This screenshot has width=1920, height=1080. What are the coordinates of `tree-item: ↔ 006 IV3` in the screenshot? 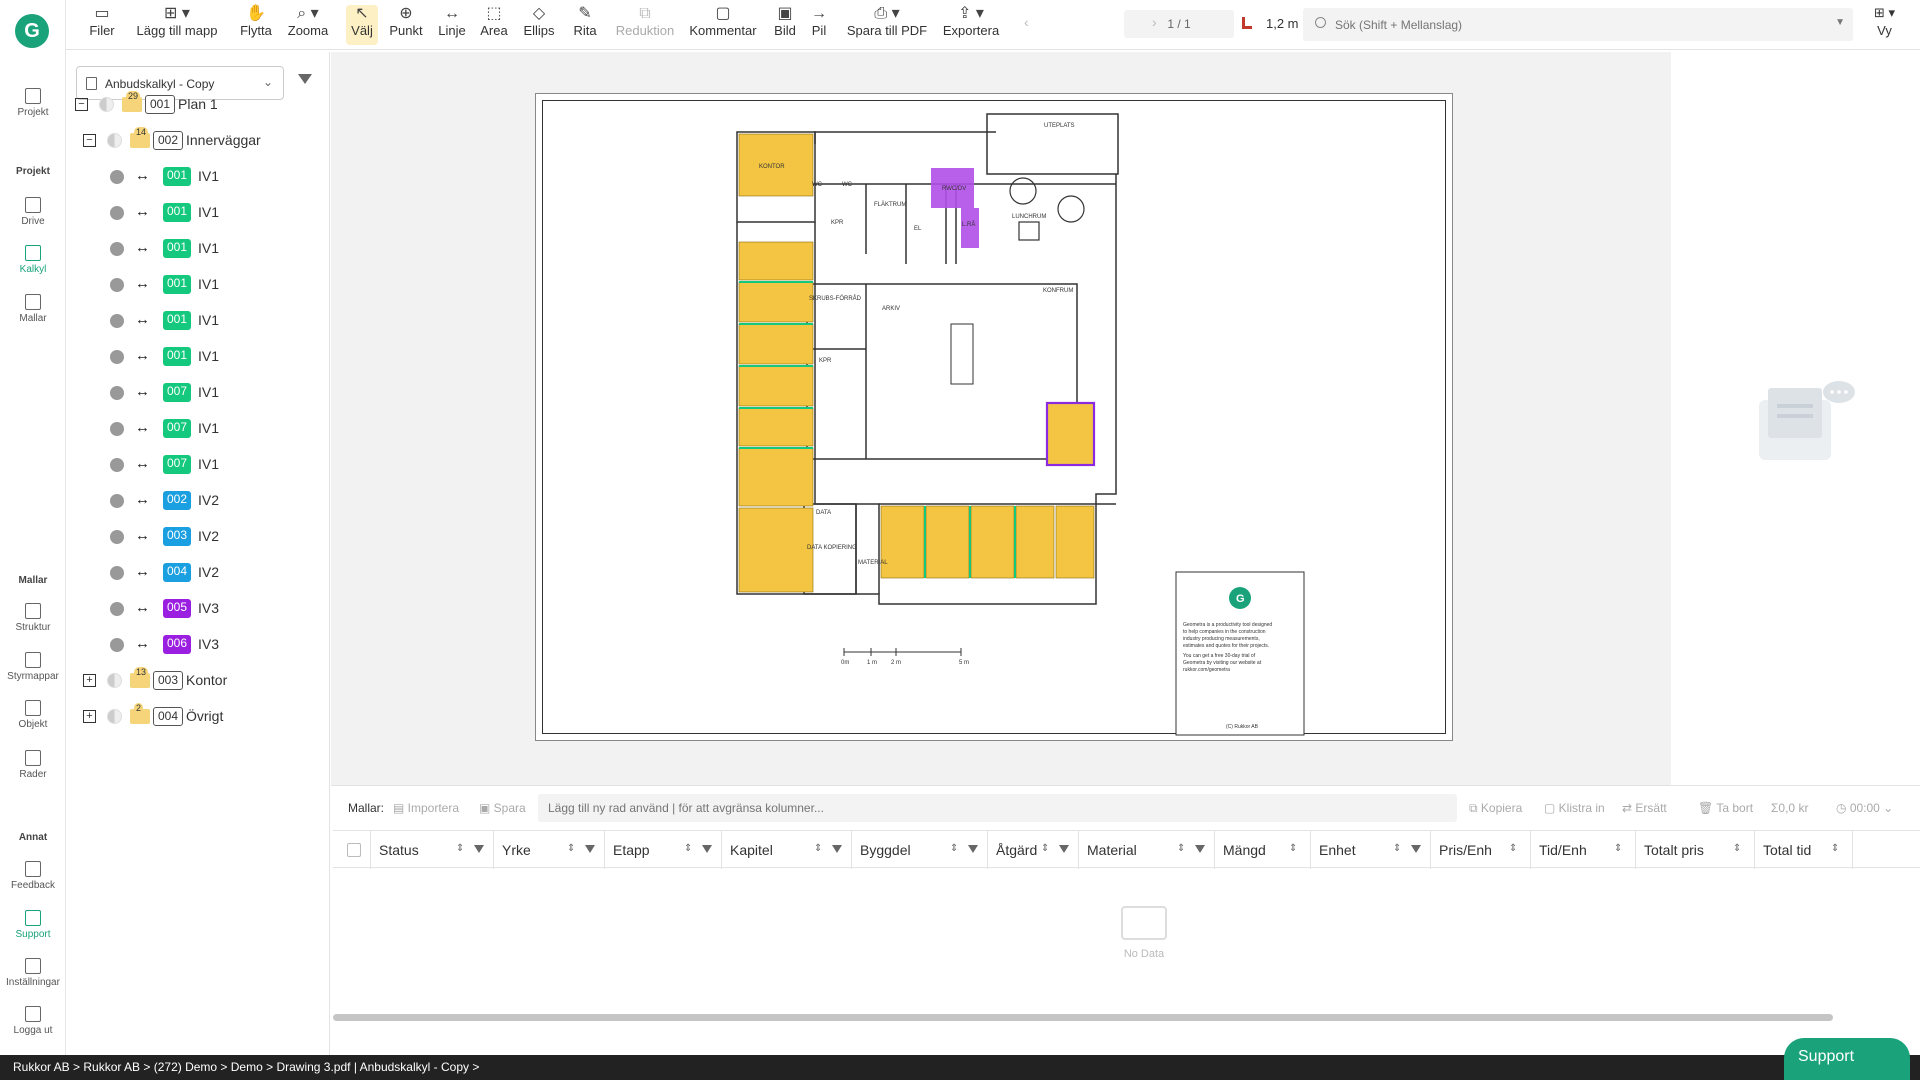 It's located at (198, 644).